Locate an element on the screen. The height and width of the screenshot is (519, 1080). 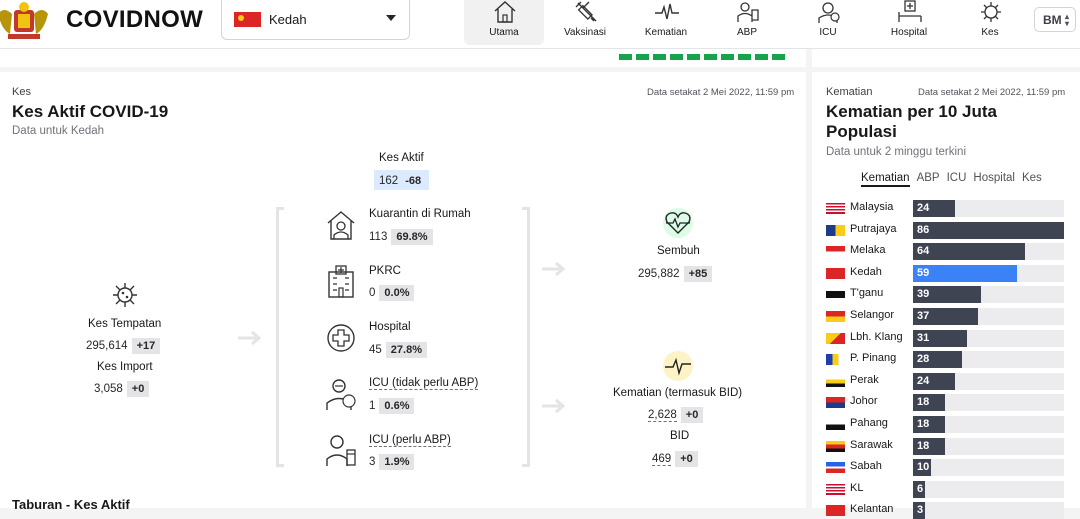
nav-hospital: Hospital is located at coordinates (909, 22).